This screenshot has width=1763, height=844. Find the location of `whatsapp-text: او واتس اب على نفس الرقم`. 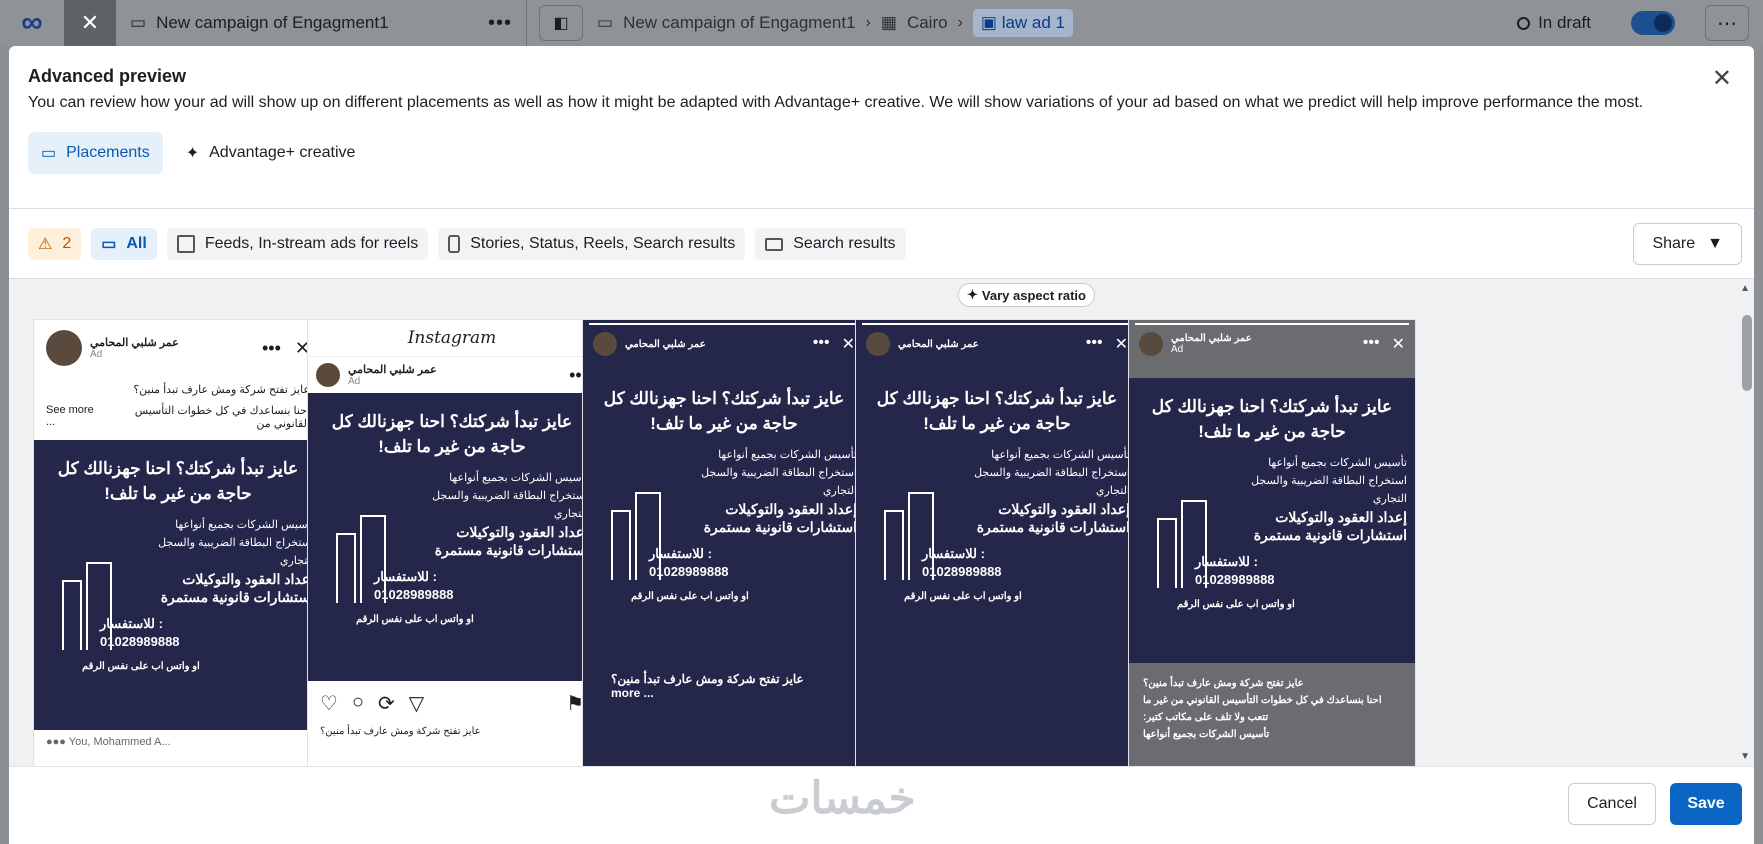

whatsapp-text: او واتس اب على نفس الرقم is located at coordinates (1236, 604).